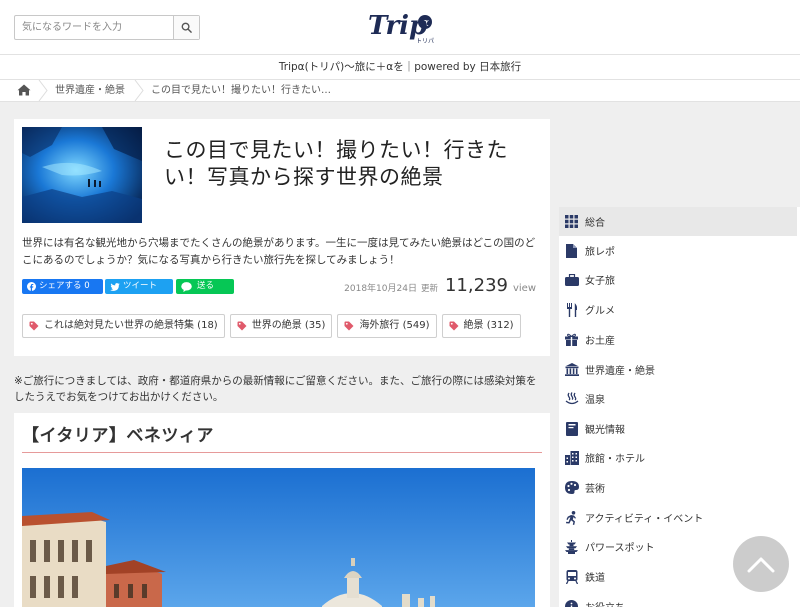 Image resolution: width=800 pixels, height=607 pixels. I want to click on bag-icon, so click(571, 279).